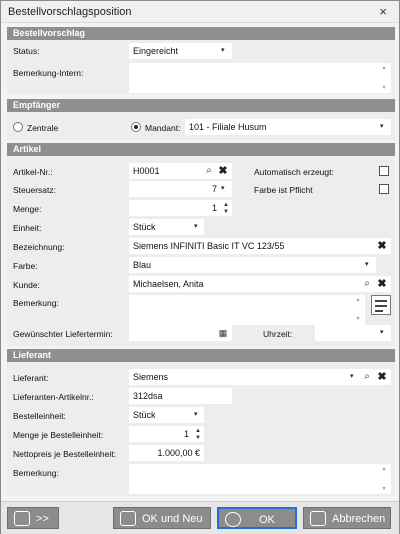 This screenshot has height=534, width=400. I want to click on nettopreis-label: Nettopreis je Bestelleinheit:, so click(65, 454).